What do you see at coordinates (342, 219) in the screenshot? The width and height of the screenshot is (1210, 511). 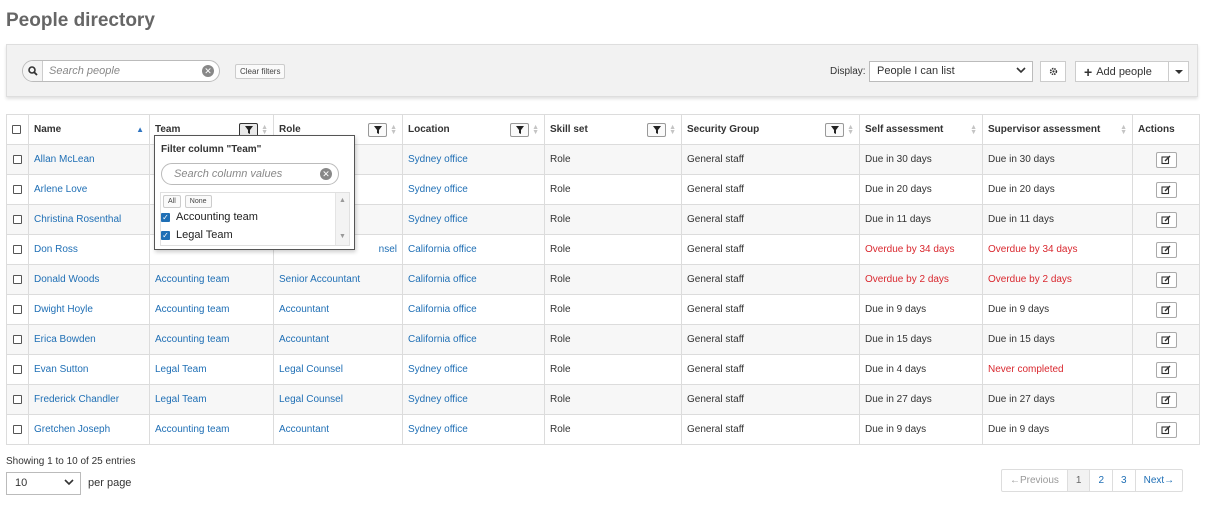 I see `filter-list-scrollbar: ▲ ▼` at bounding box center [342, 219].